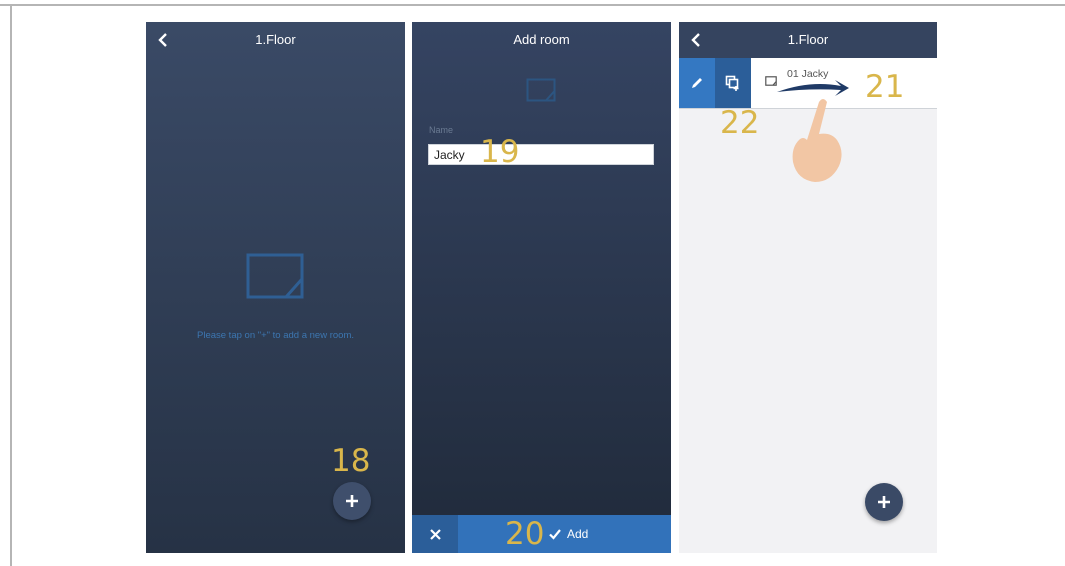 The width and height of the screenshot is (1065, 566). Describe the element at coordinates (532, 5) in the screenshot. I see `frame-top-border` at that location.